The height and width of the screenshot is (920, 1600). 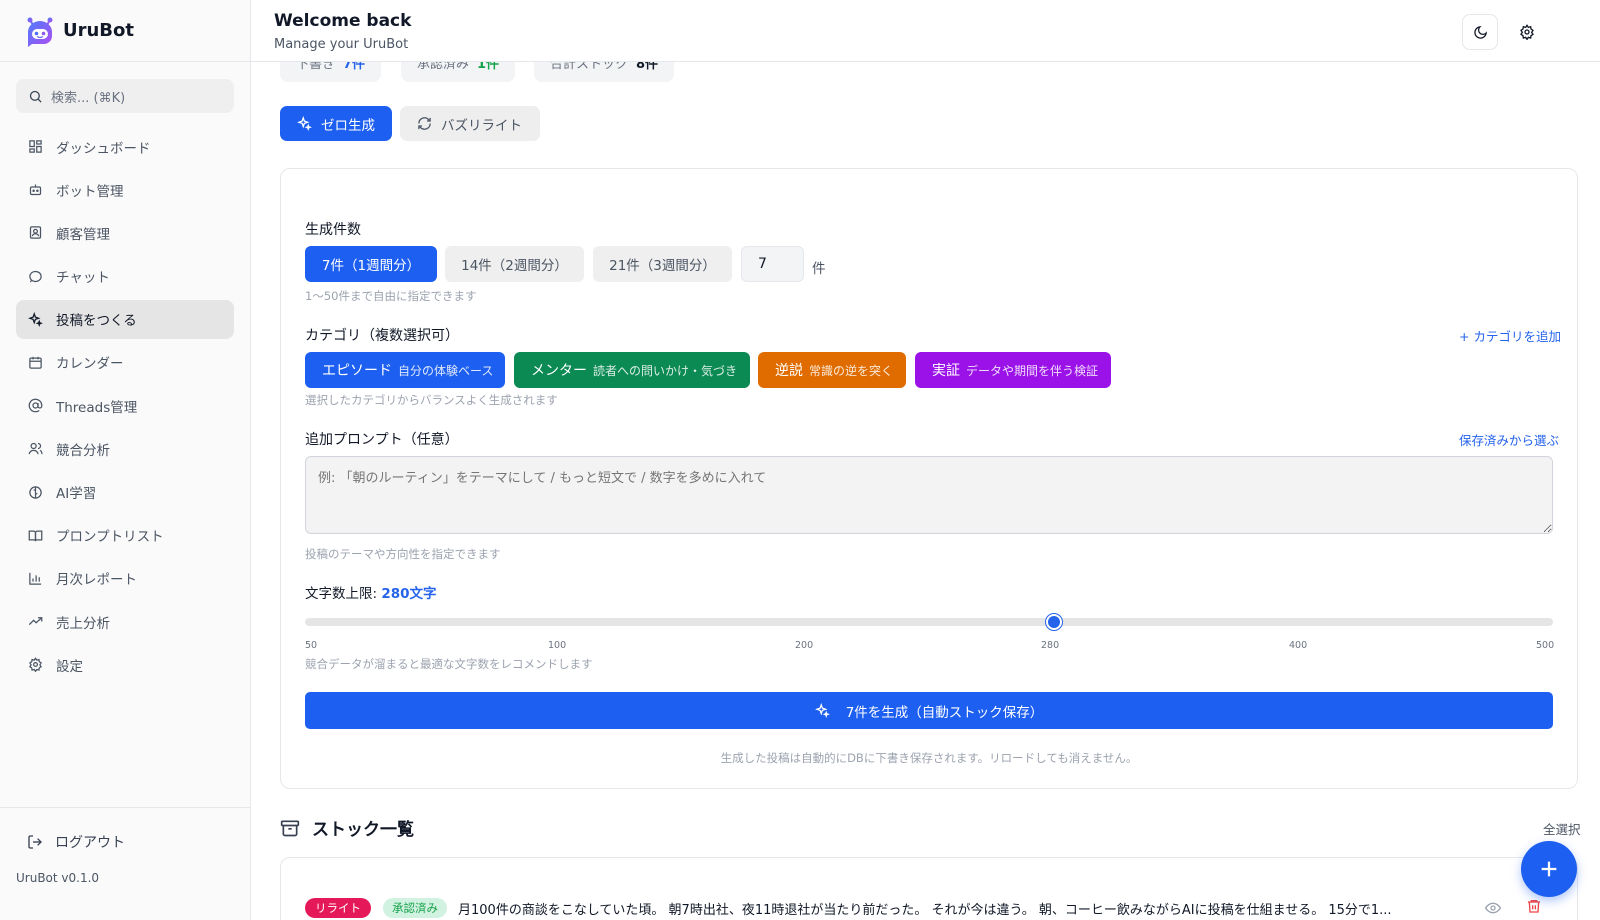 What do you see at coordinates (1562, 828) in the screenshot?
I see `select-all-button: 全選択` at bounding box center [1562, 828].